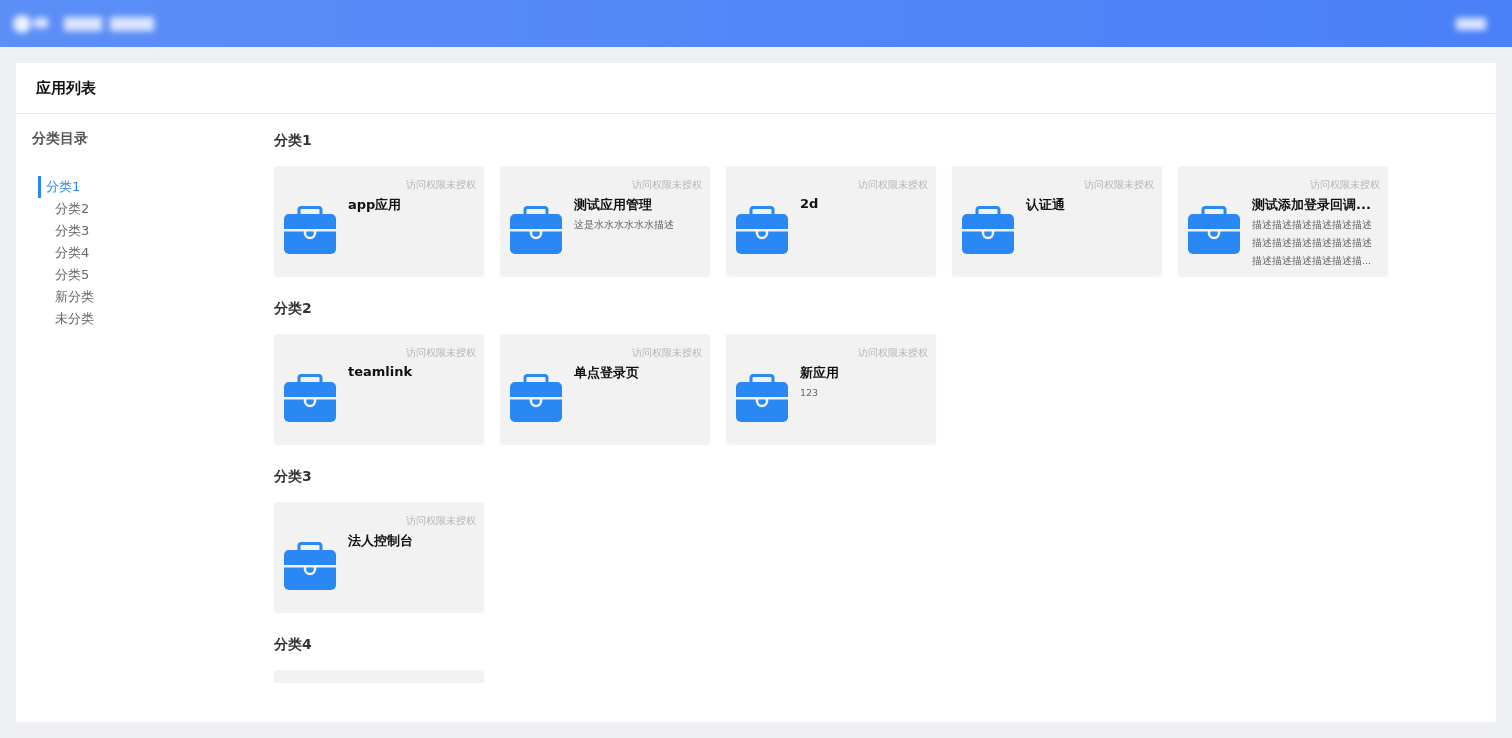 The height and width of the screenshot is (738, 1512). What do you see at coordinates (293, 308) in the screenshot?
I see `category-heading: 分类2` at bounding box center [293, 308].